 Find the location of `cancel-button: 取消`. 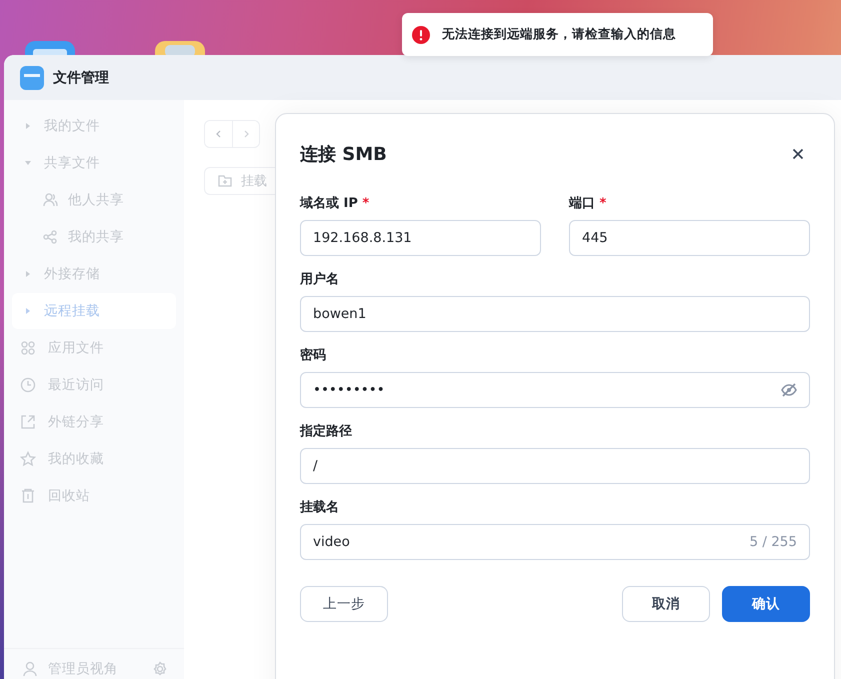

cancel-button: 取消 is located at coordinates (666, 604).